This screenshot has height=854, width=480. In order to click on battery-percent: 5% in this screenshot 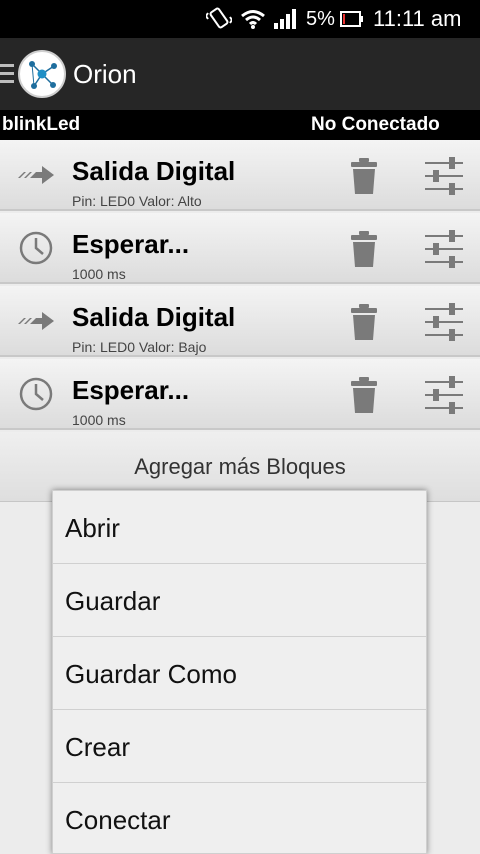, I will do `click(320, 18)`.